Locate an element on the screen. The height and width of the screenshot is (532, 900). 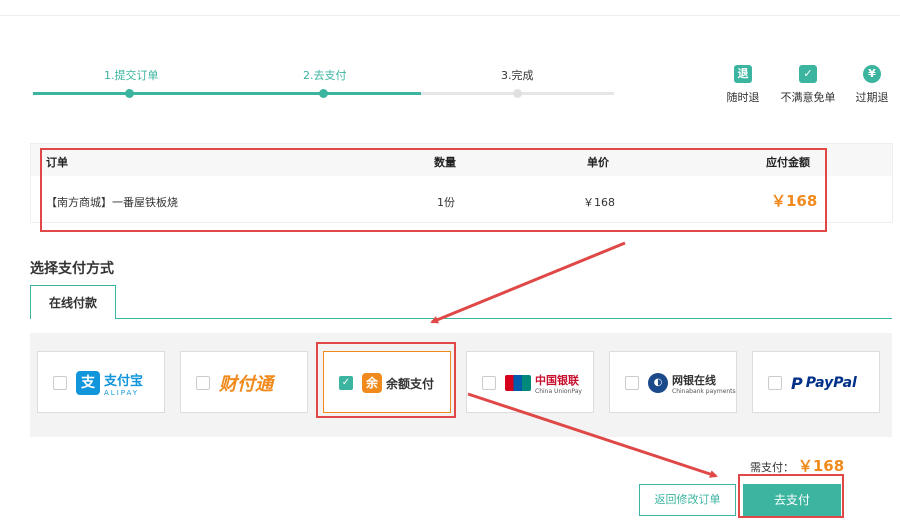
alipay-logo-icon: 支 is located at coordinates (88, 383).